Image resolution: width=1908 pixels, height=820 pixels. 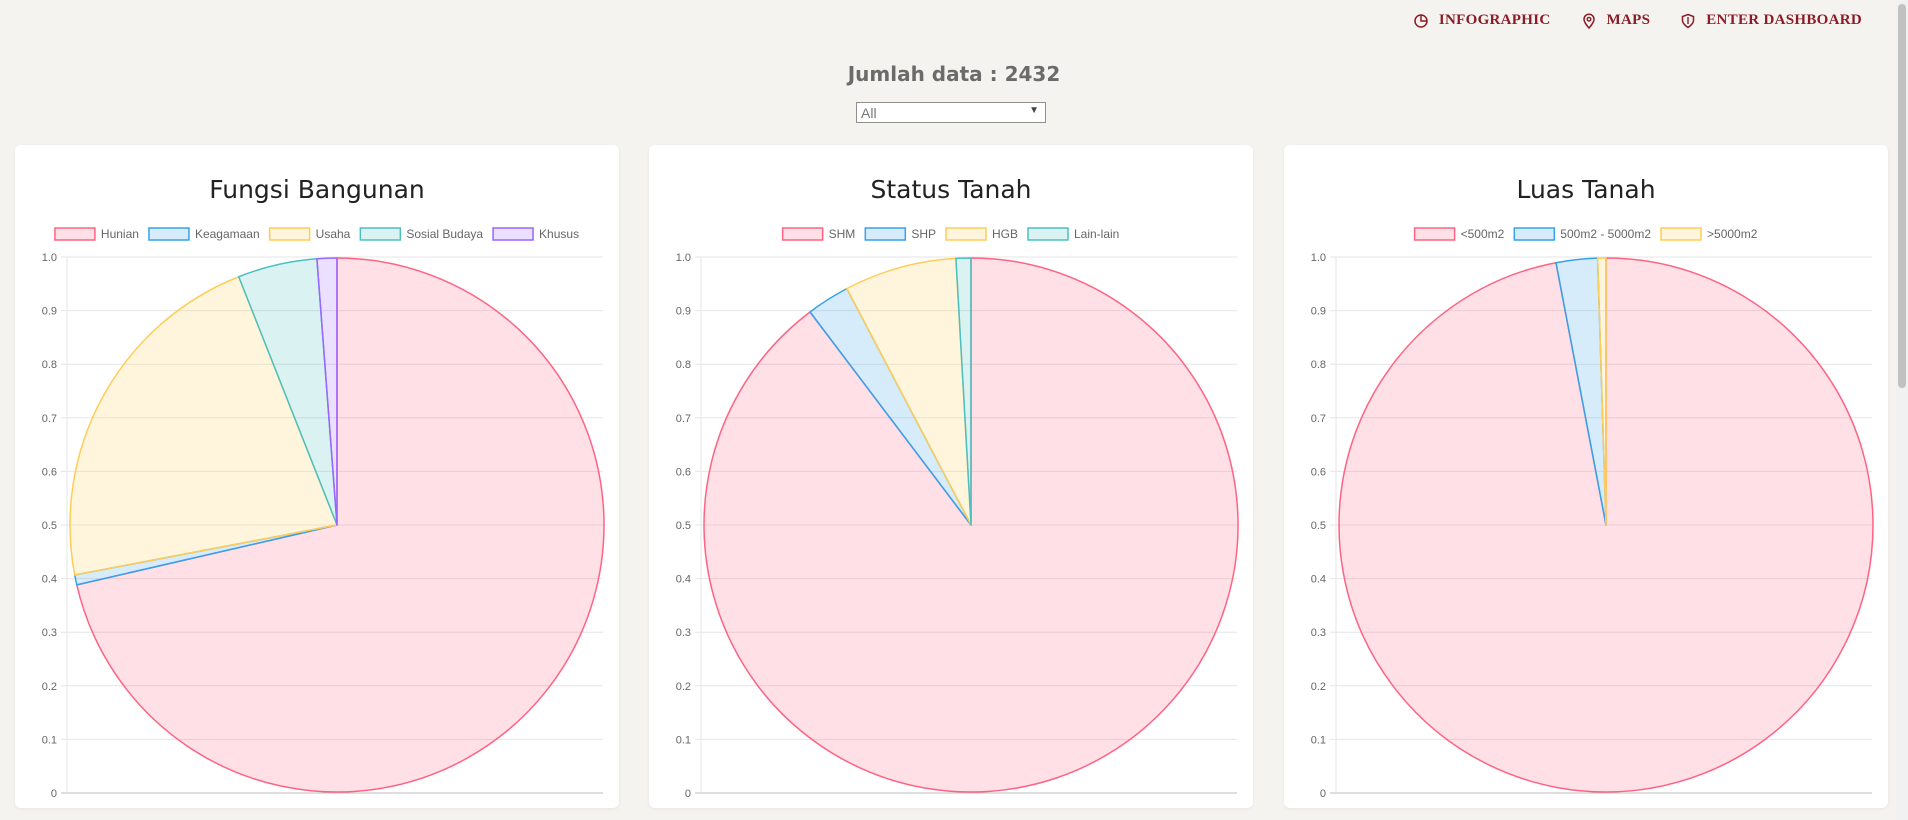 I want to click on legend-item: SHP, so click(x=900, y=234).